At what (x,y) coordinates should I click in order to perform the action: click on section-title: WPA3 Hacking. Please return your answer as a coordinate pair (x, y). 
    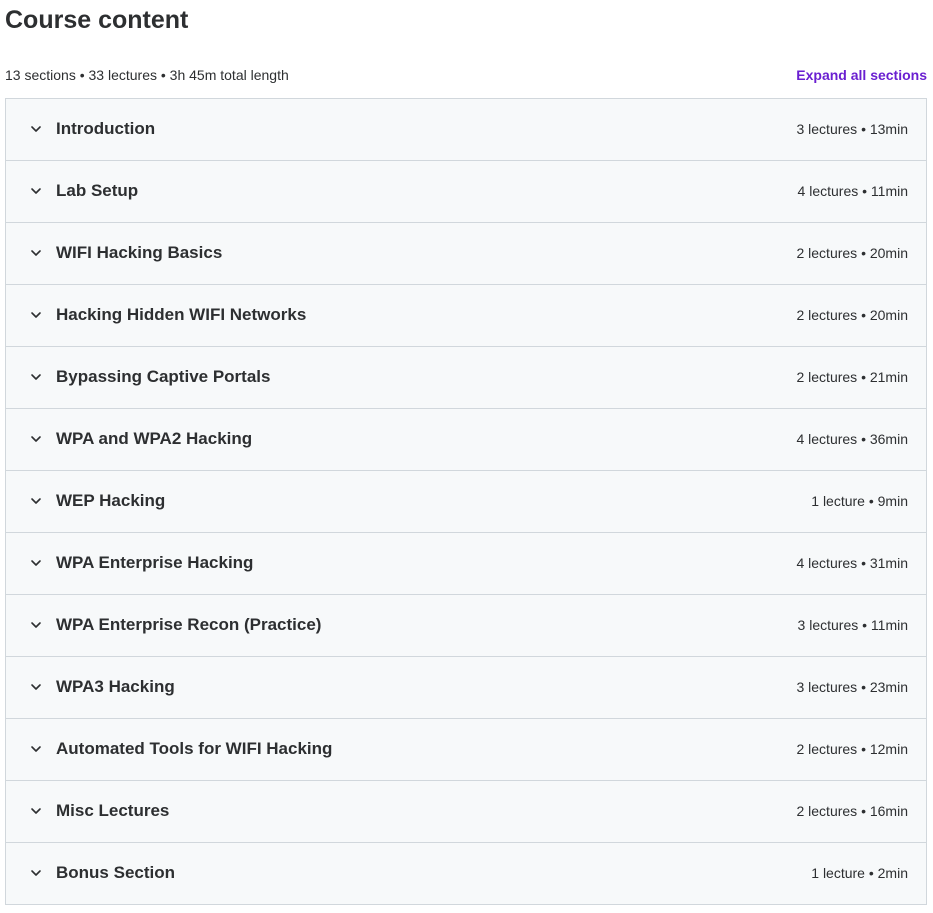
    Looking at the image, I should click on (115, 686).